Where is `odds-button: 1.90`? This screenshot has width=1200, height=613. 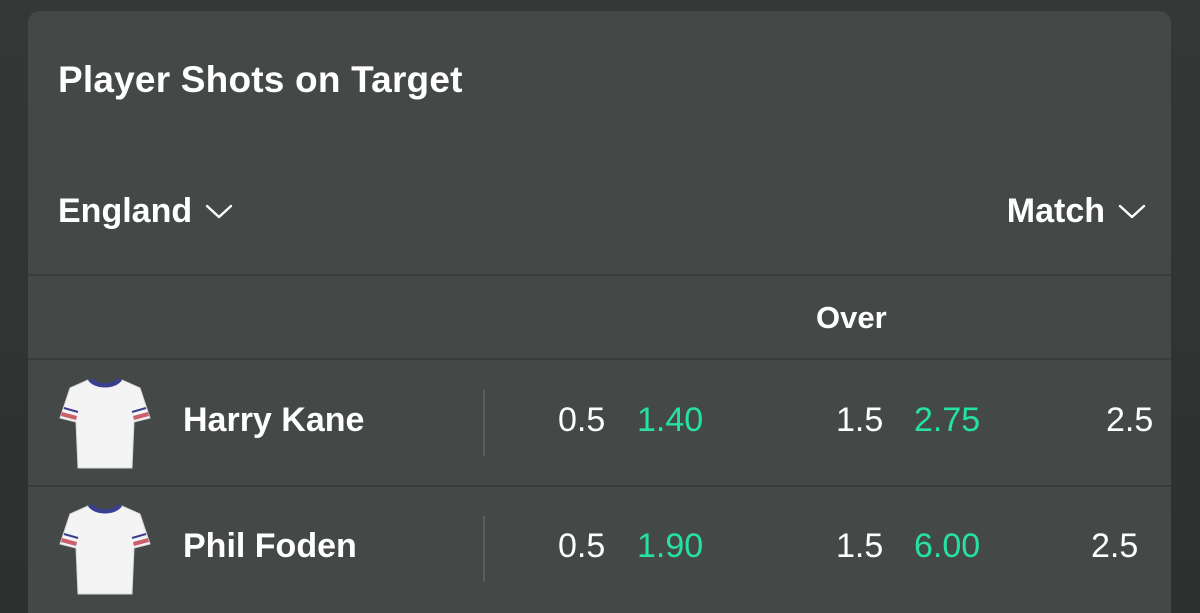 odds-button: 1.90 is located at coordinates (670, 546).